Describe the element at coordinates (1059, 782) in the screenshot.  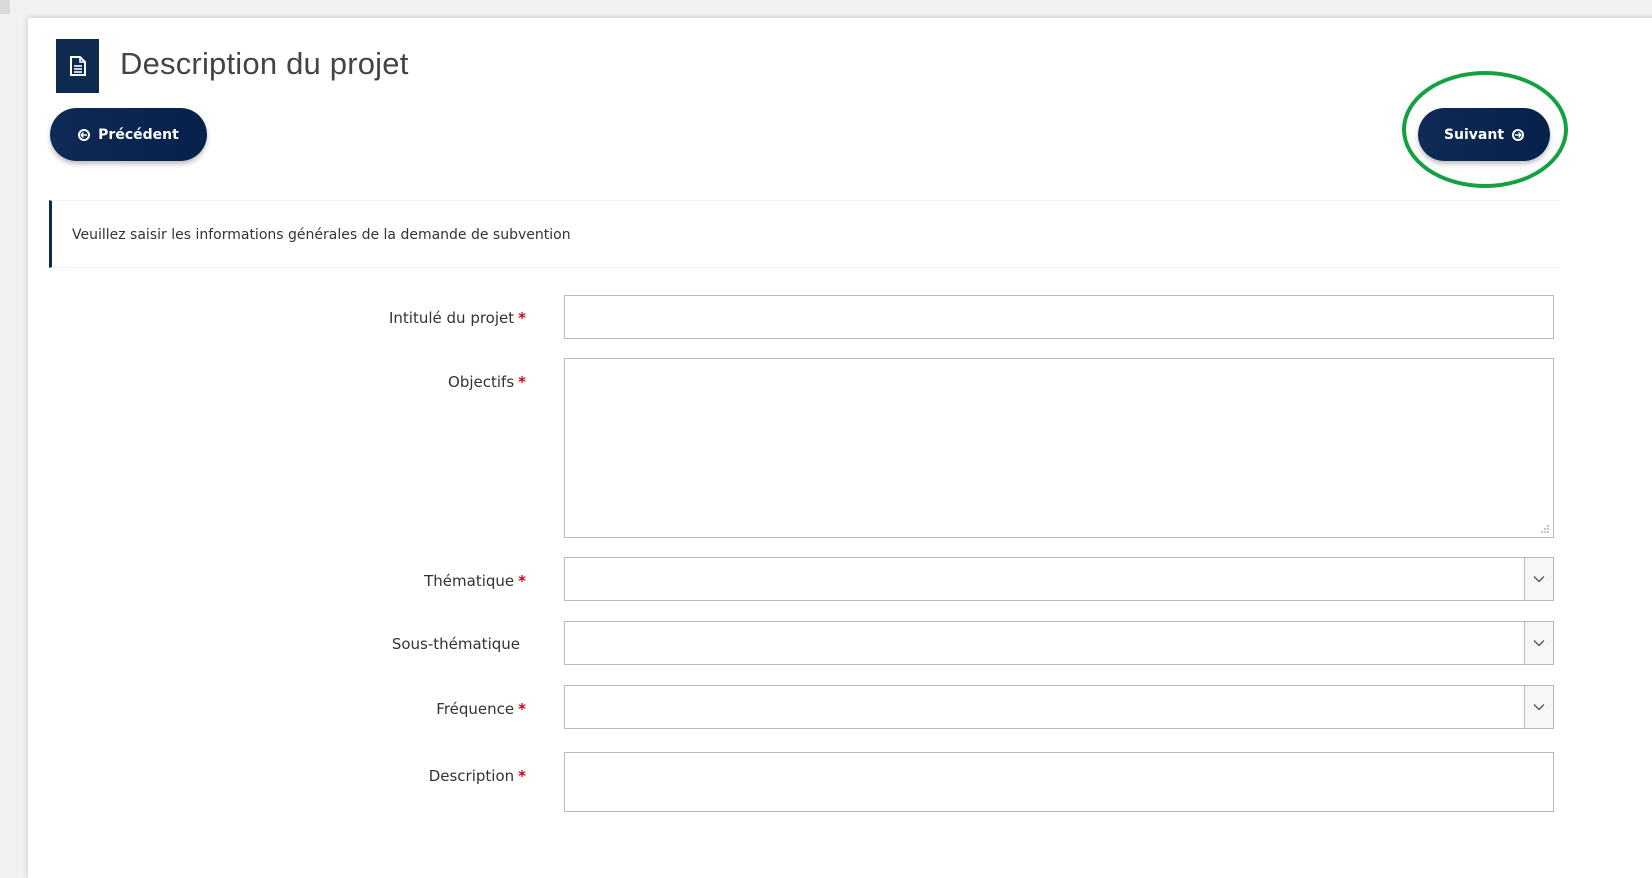
I see `description-textarea` at that location.